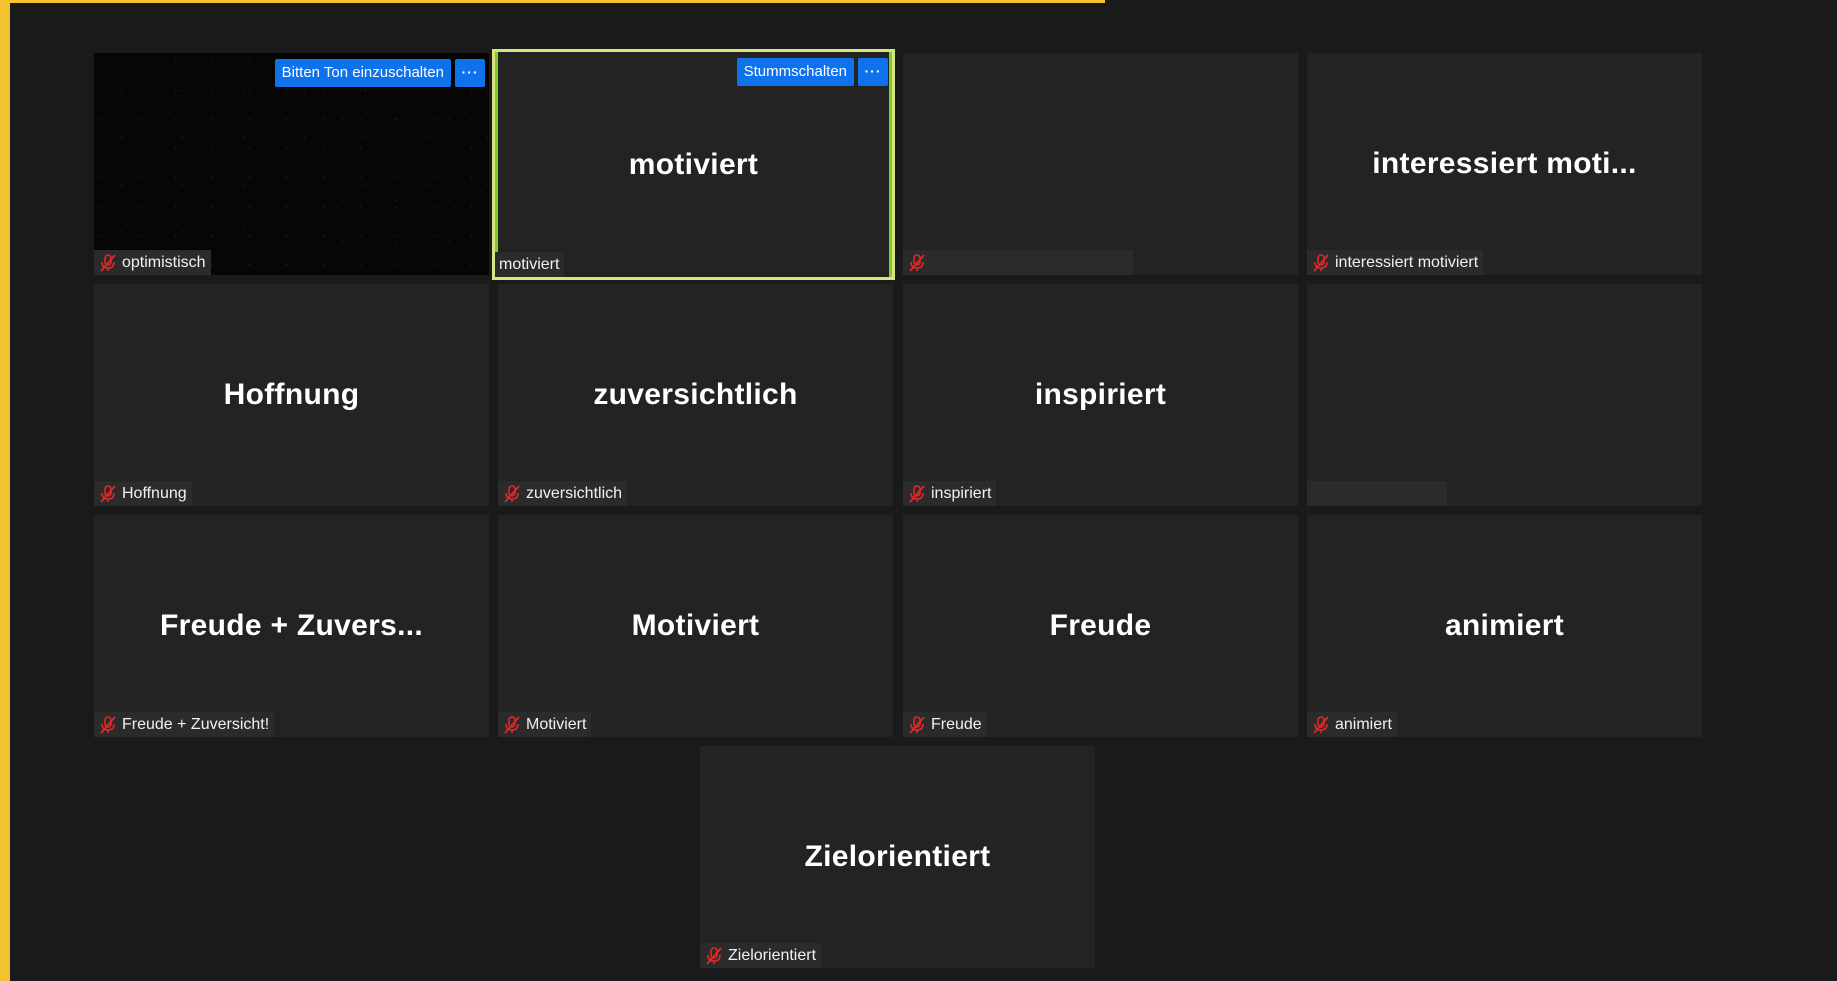  What do you see at coordinates (574, 493) in the screenshot?
I see `participant-name: zuversichtlich` at bounding box center [574, 493].